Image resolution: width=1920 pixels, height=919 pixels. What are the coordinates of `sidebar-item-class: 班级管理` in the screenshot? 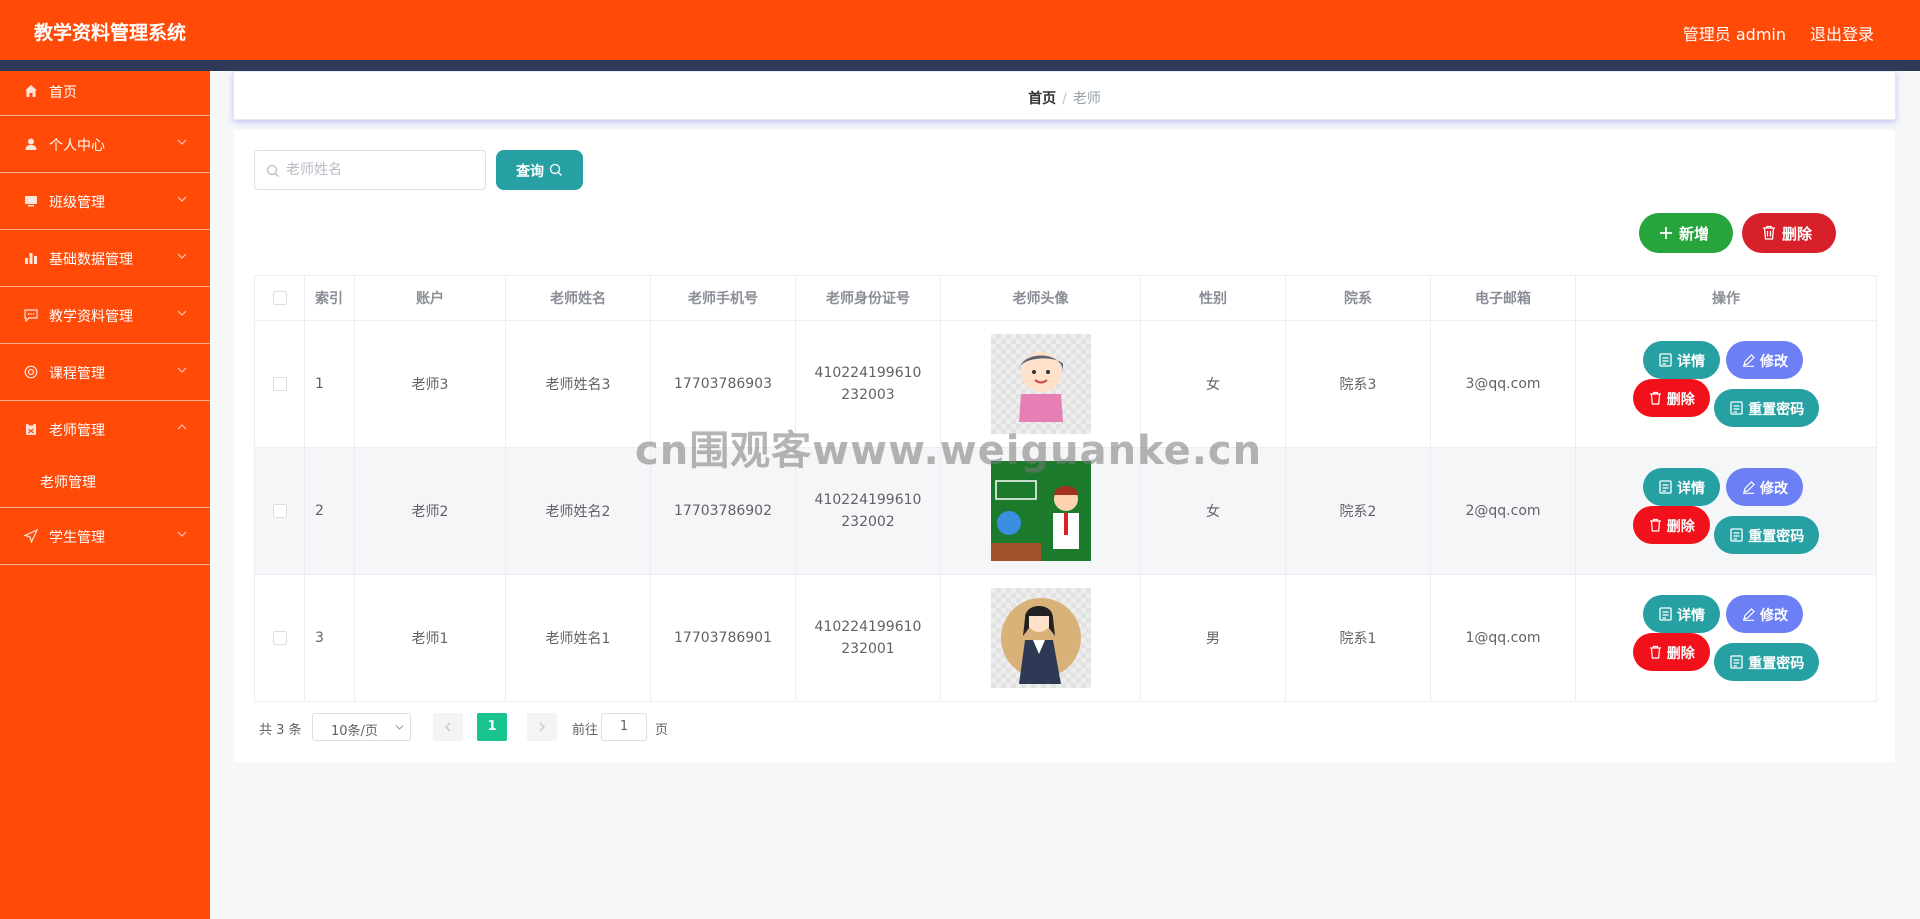 It's located at (105, 201).